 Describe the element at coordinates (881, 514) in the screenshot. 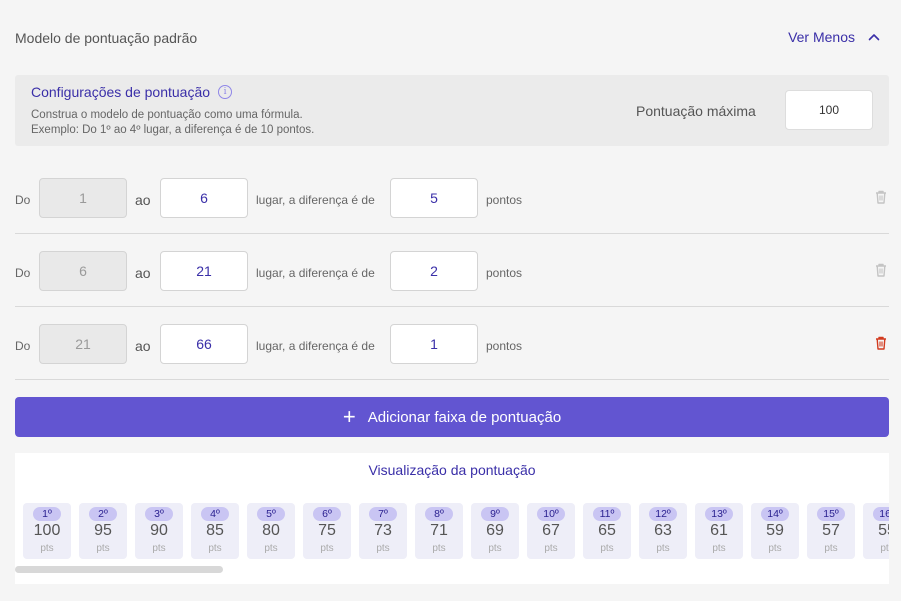

I see `position-badge: 16º` at that location.